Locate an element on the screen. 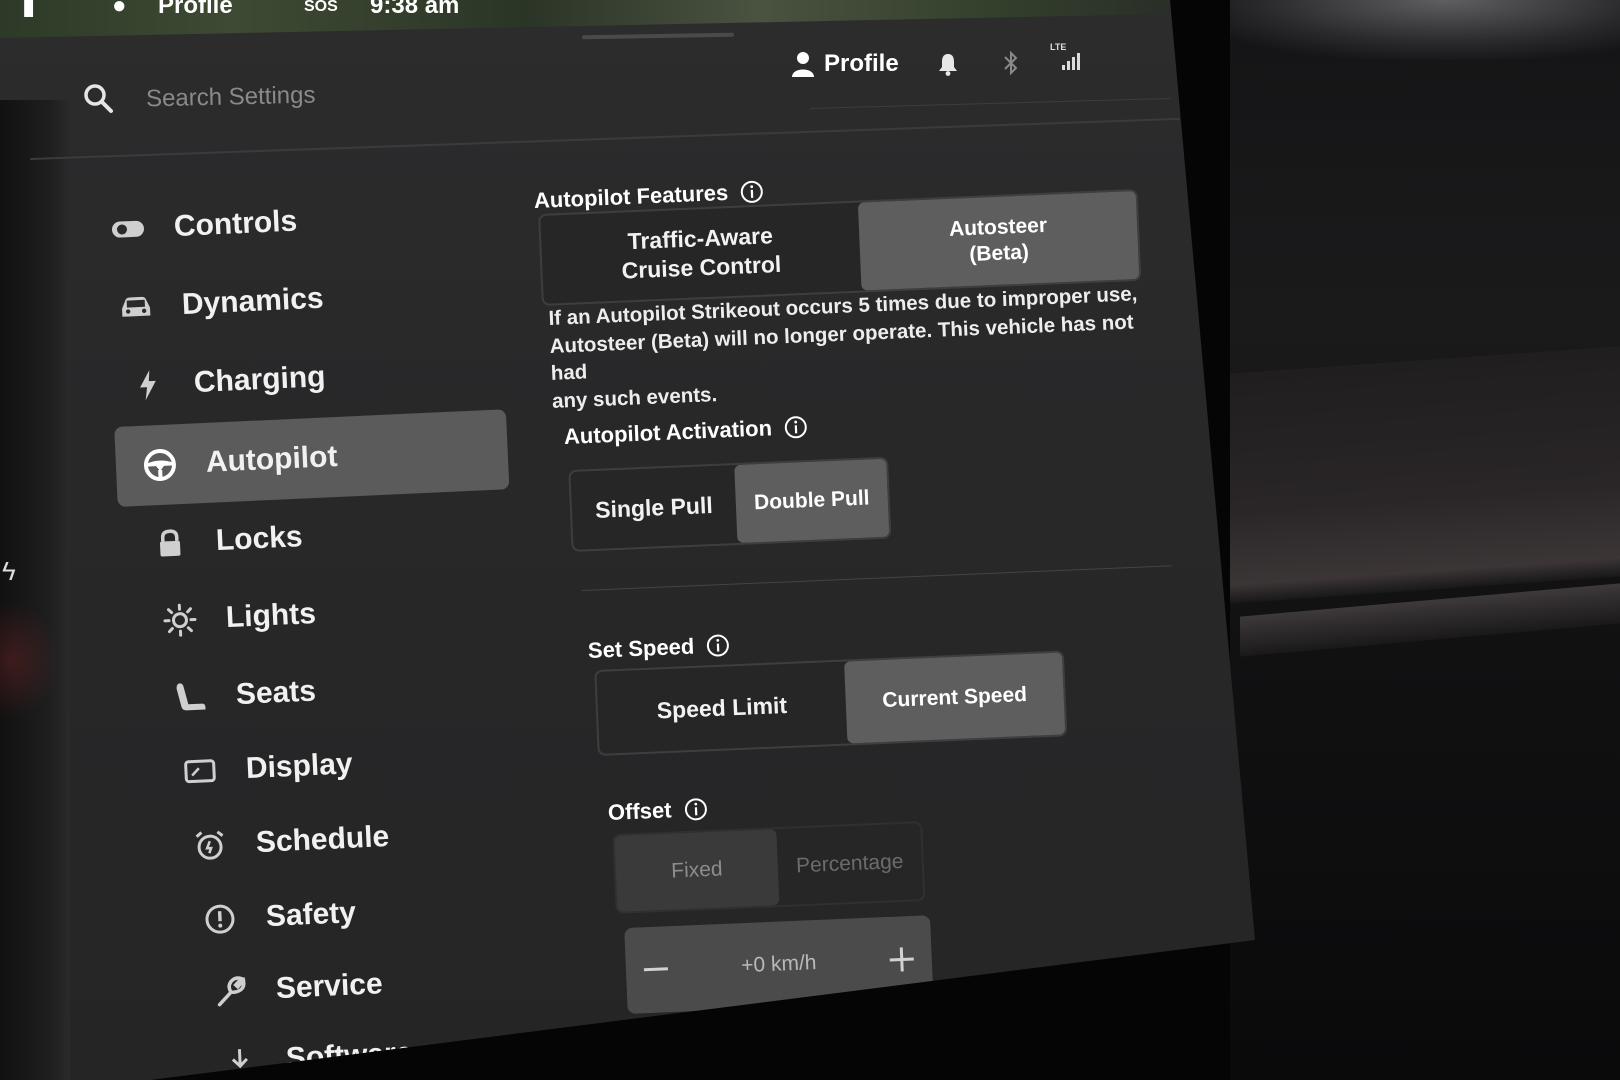  header-divider is located at coordinates (605, 138).